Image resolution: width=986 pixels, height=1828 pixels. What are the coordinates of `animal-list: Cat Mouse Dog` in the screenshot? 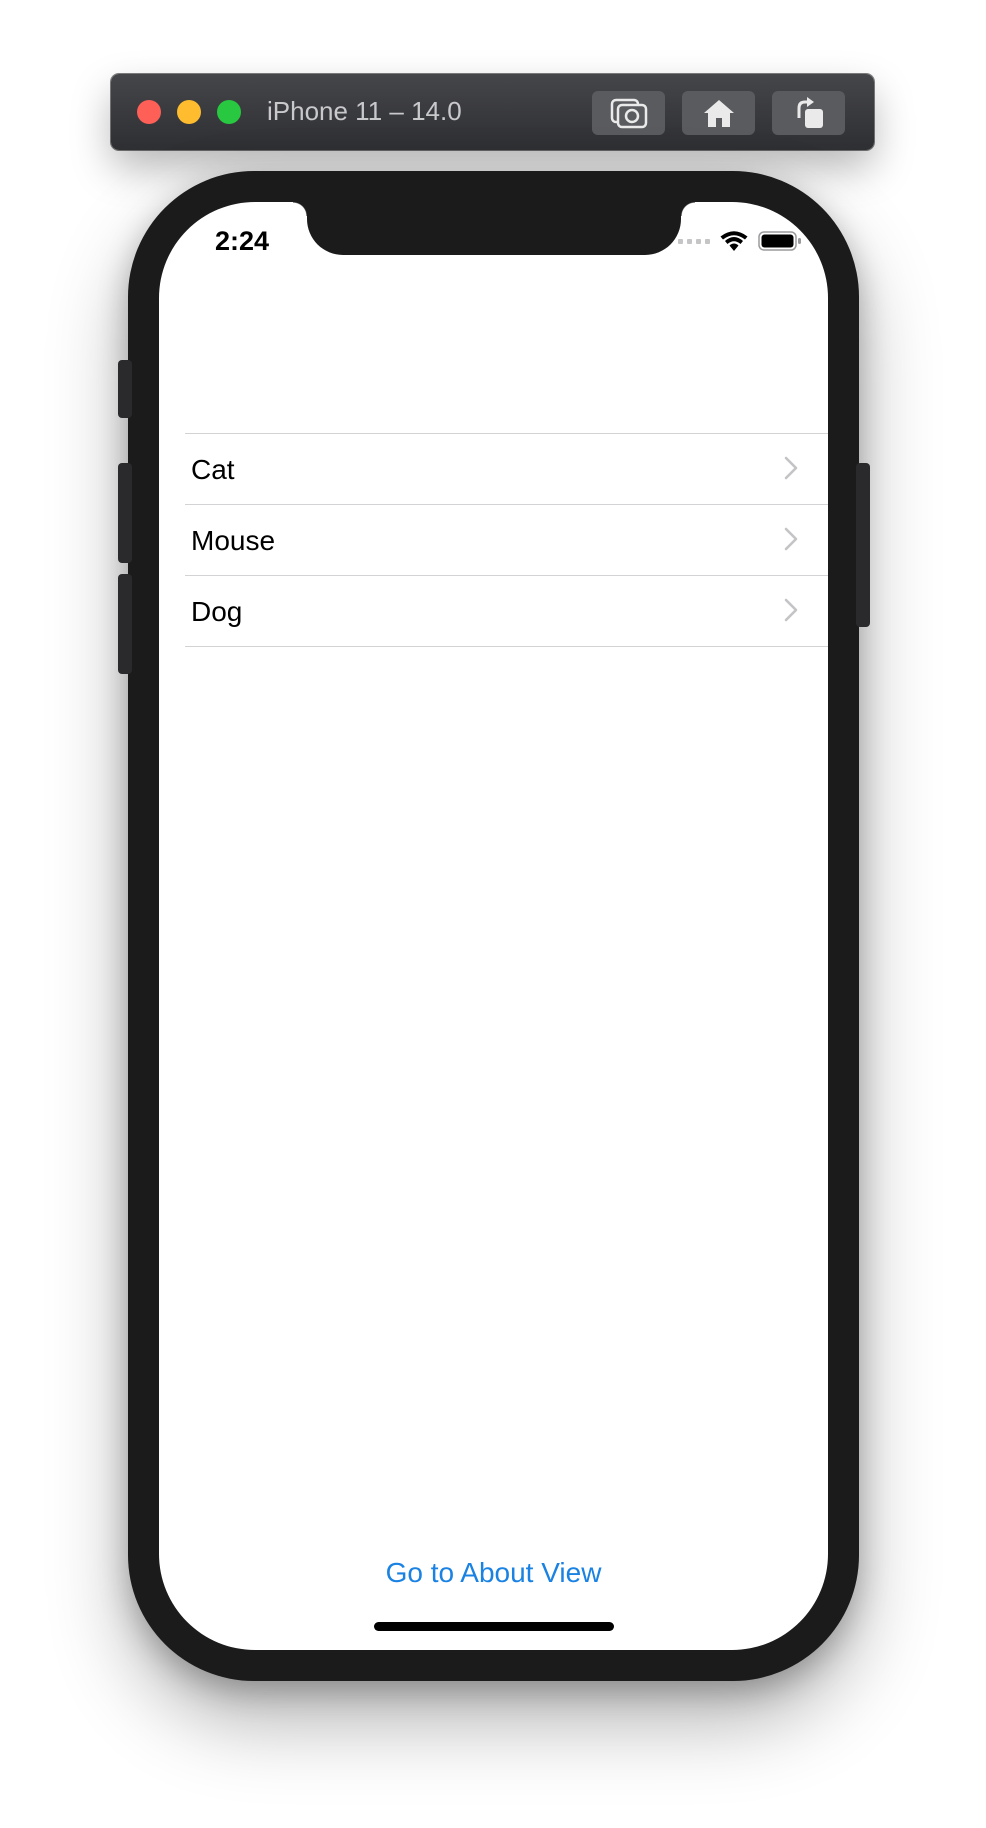 It's located at (506, 540).